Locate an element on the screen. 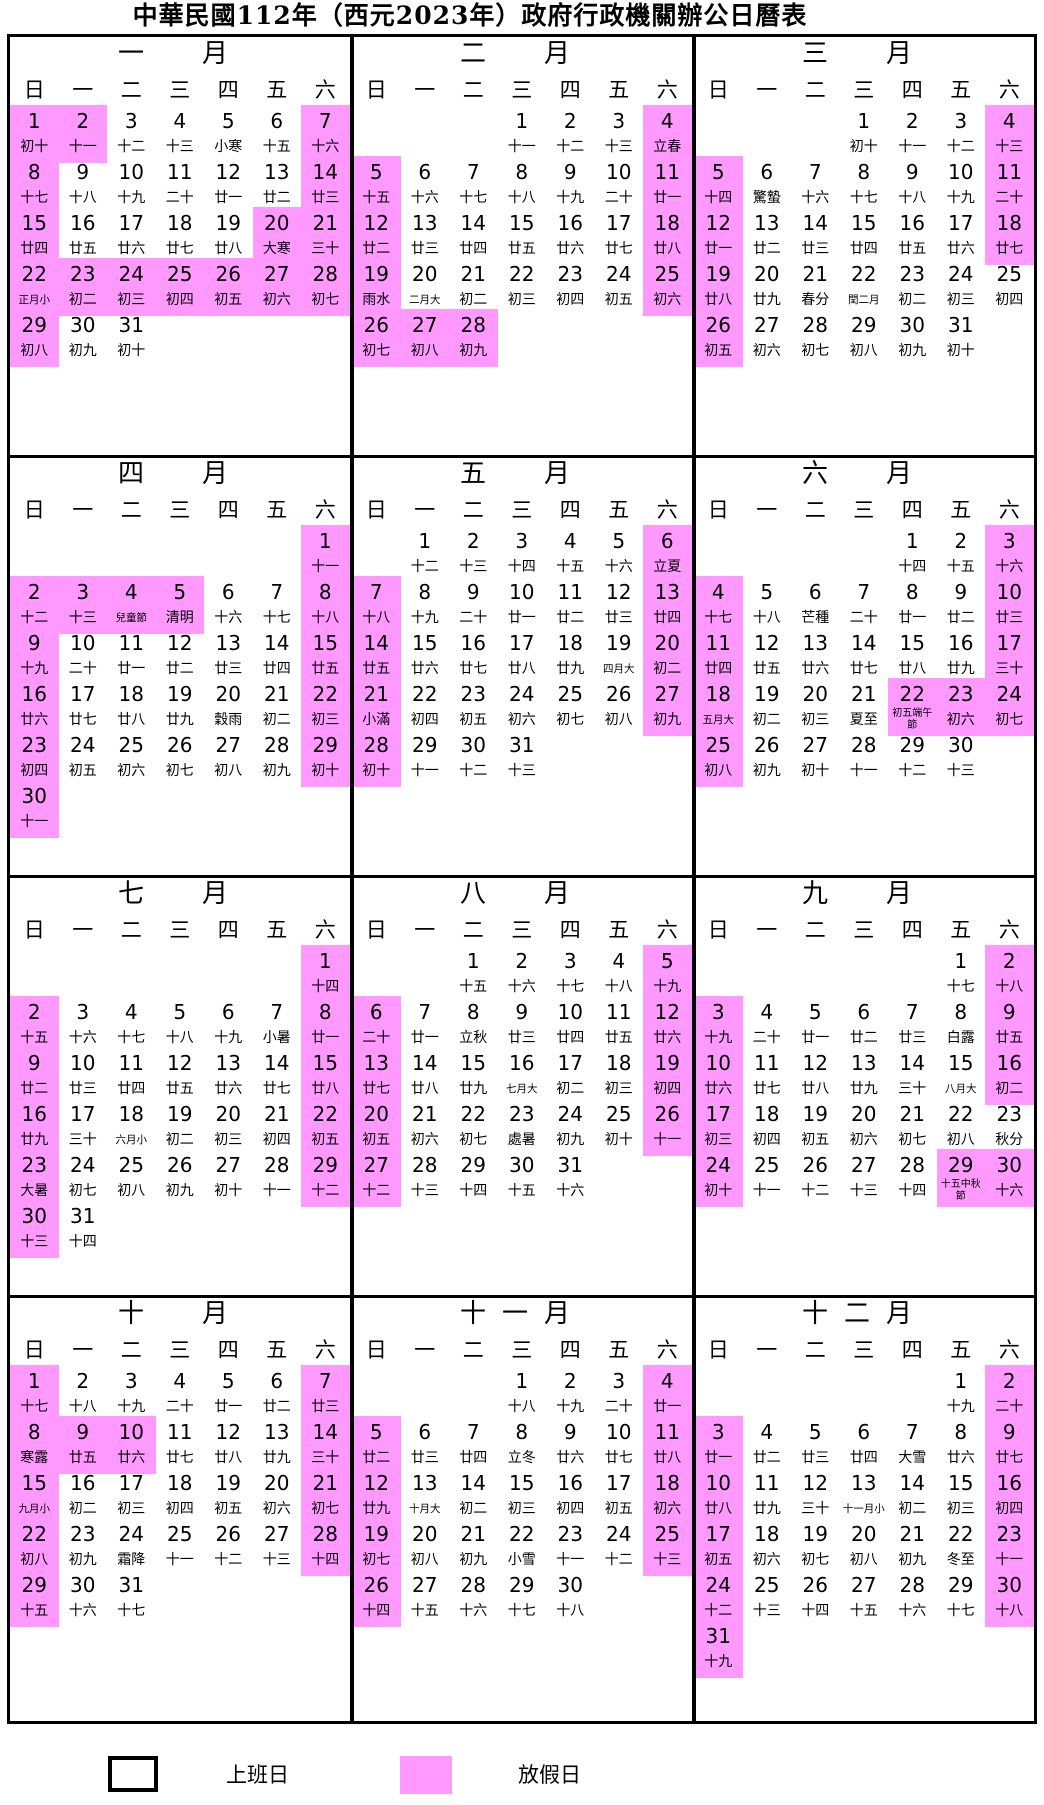  lunar-date: 廿二 is located at coordinates (376, 1458).